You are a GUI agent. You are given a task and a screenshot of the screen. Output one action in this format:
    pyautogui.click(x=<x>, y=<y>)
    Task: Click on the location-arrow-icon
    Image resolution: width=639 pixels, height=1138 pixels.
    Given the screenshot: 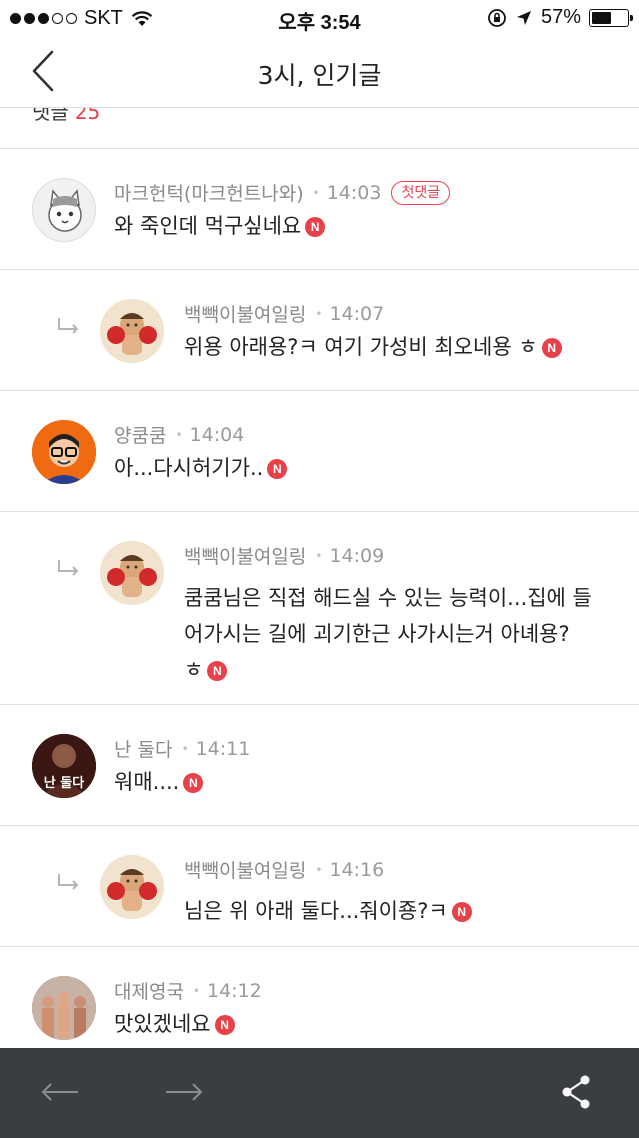 What is the action you would take?
    pyautogui.click(x=523, y=17)
    